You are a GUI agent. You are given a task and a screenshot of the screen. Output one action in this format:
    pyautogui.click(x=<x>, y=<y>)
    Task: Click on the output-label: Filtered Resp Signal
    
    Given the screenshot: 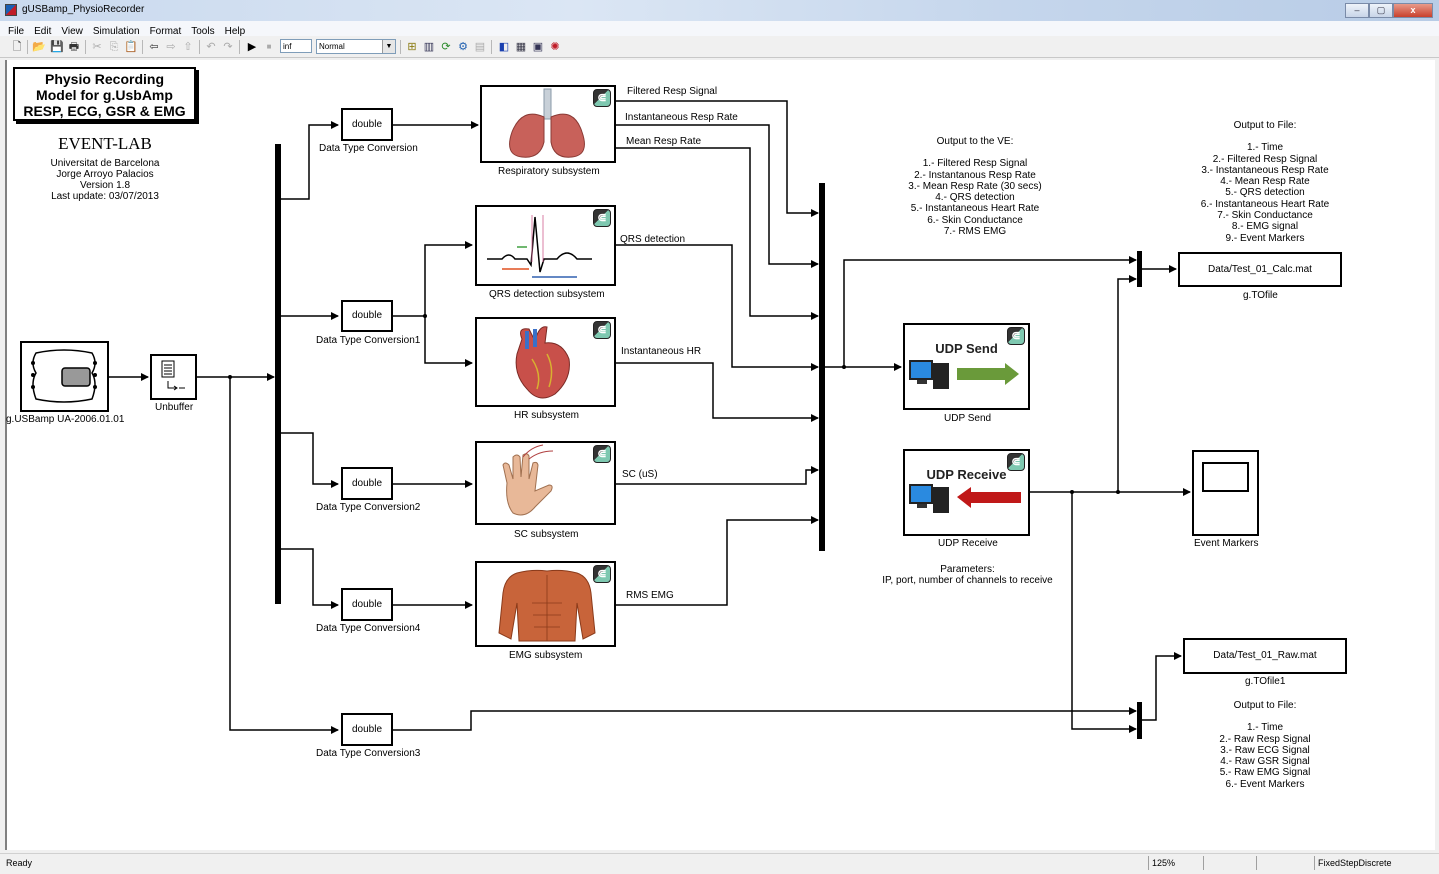 What is the action you would take?
    pyautogui.click(x=672, y=91)
    